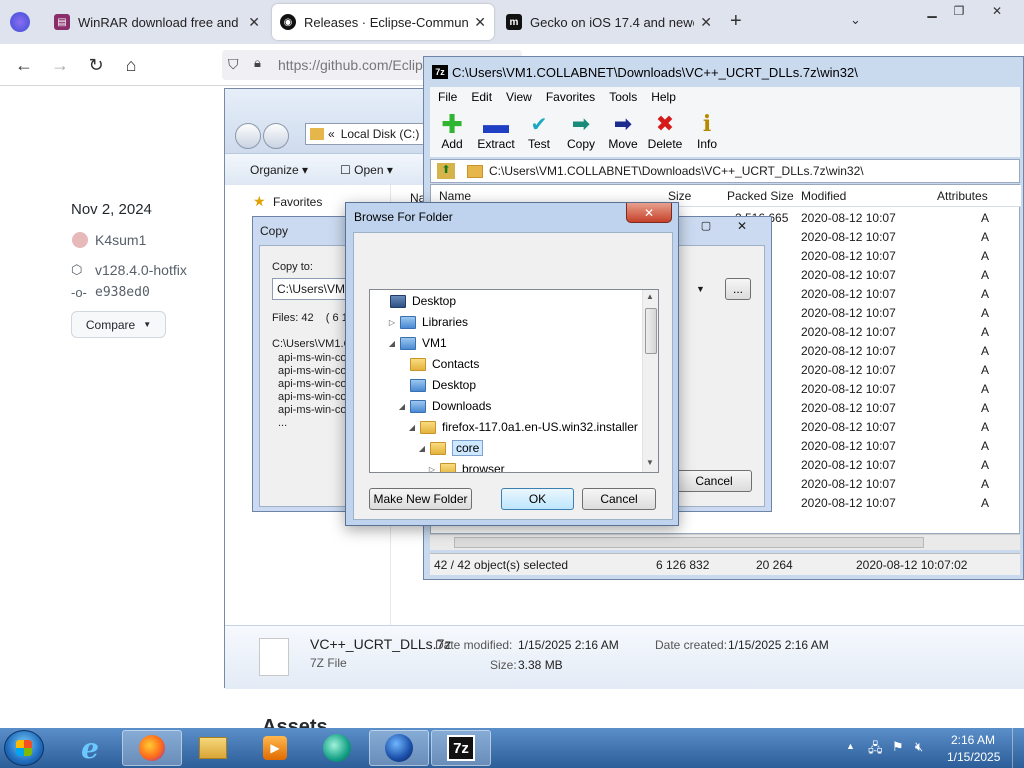  I want to click on tree-item: ▷ browser, so click(465, 466).